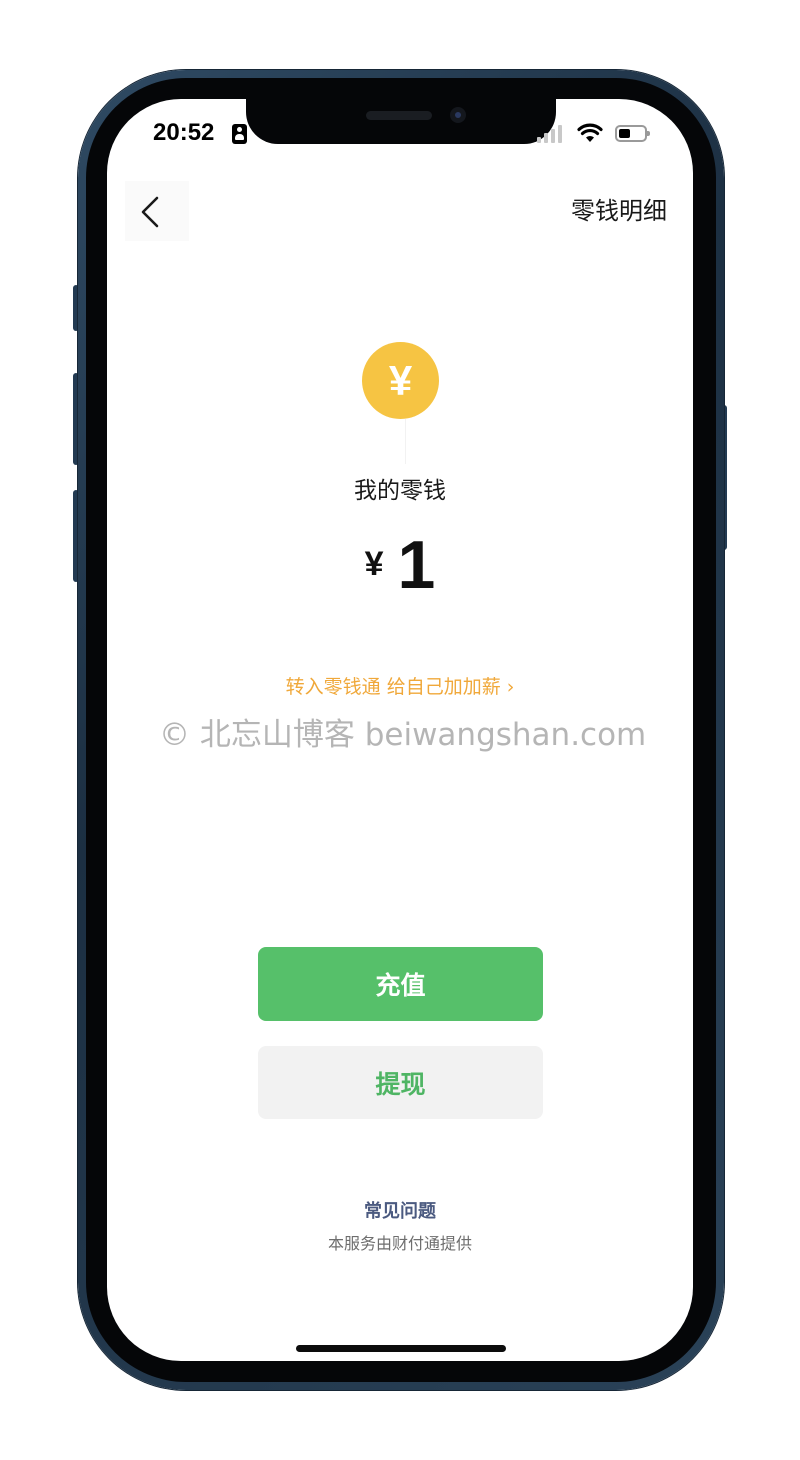  I want to click on status-time: 20:52, so click(184, 132).